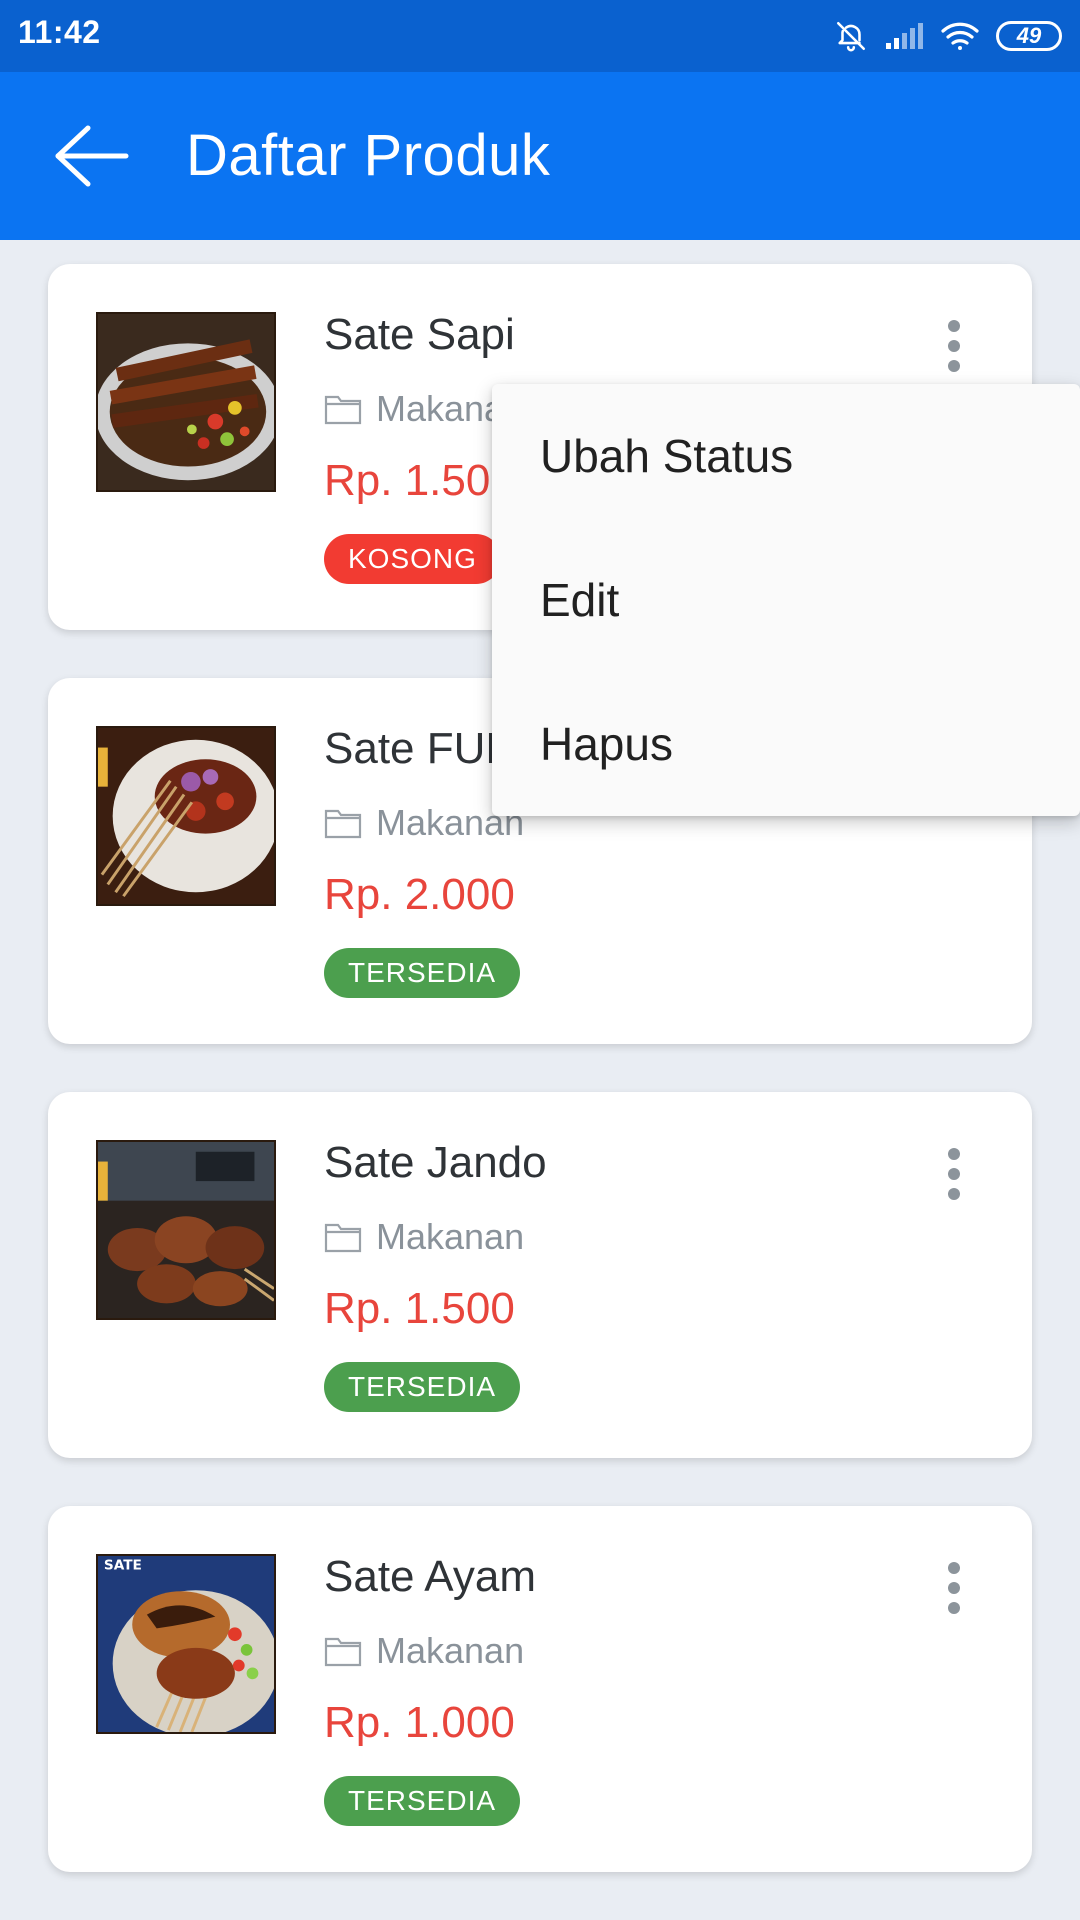 The image size is (1080, 1920). What do you see at coordinates (851, 36) in the screenshot?
I see `bell-off-icon` at bounding box center [851, 36].